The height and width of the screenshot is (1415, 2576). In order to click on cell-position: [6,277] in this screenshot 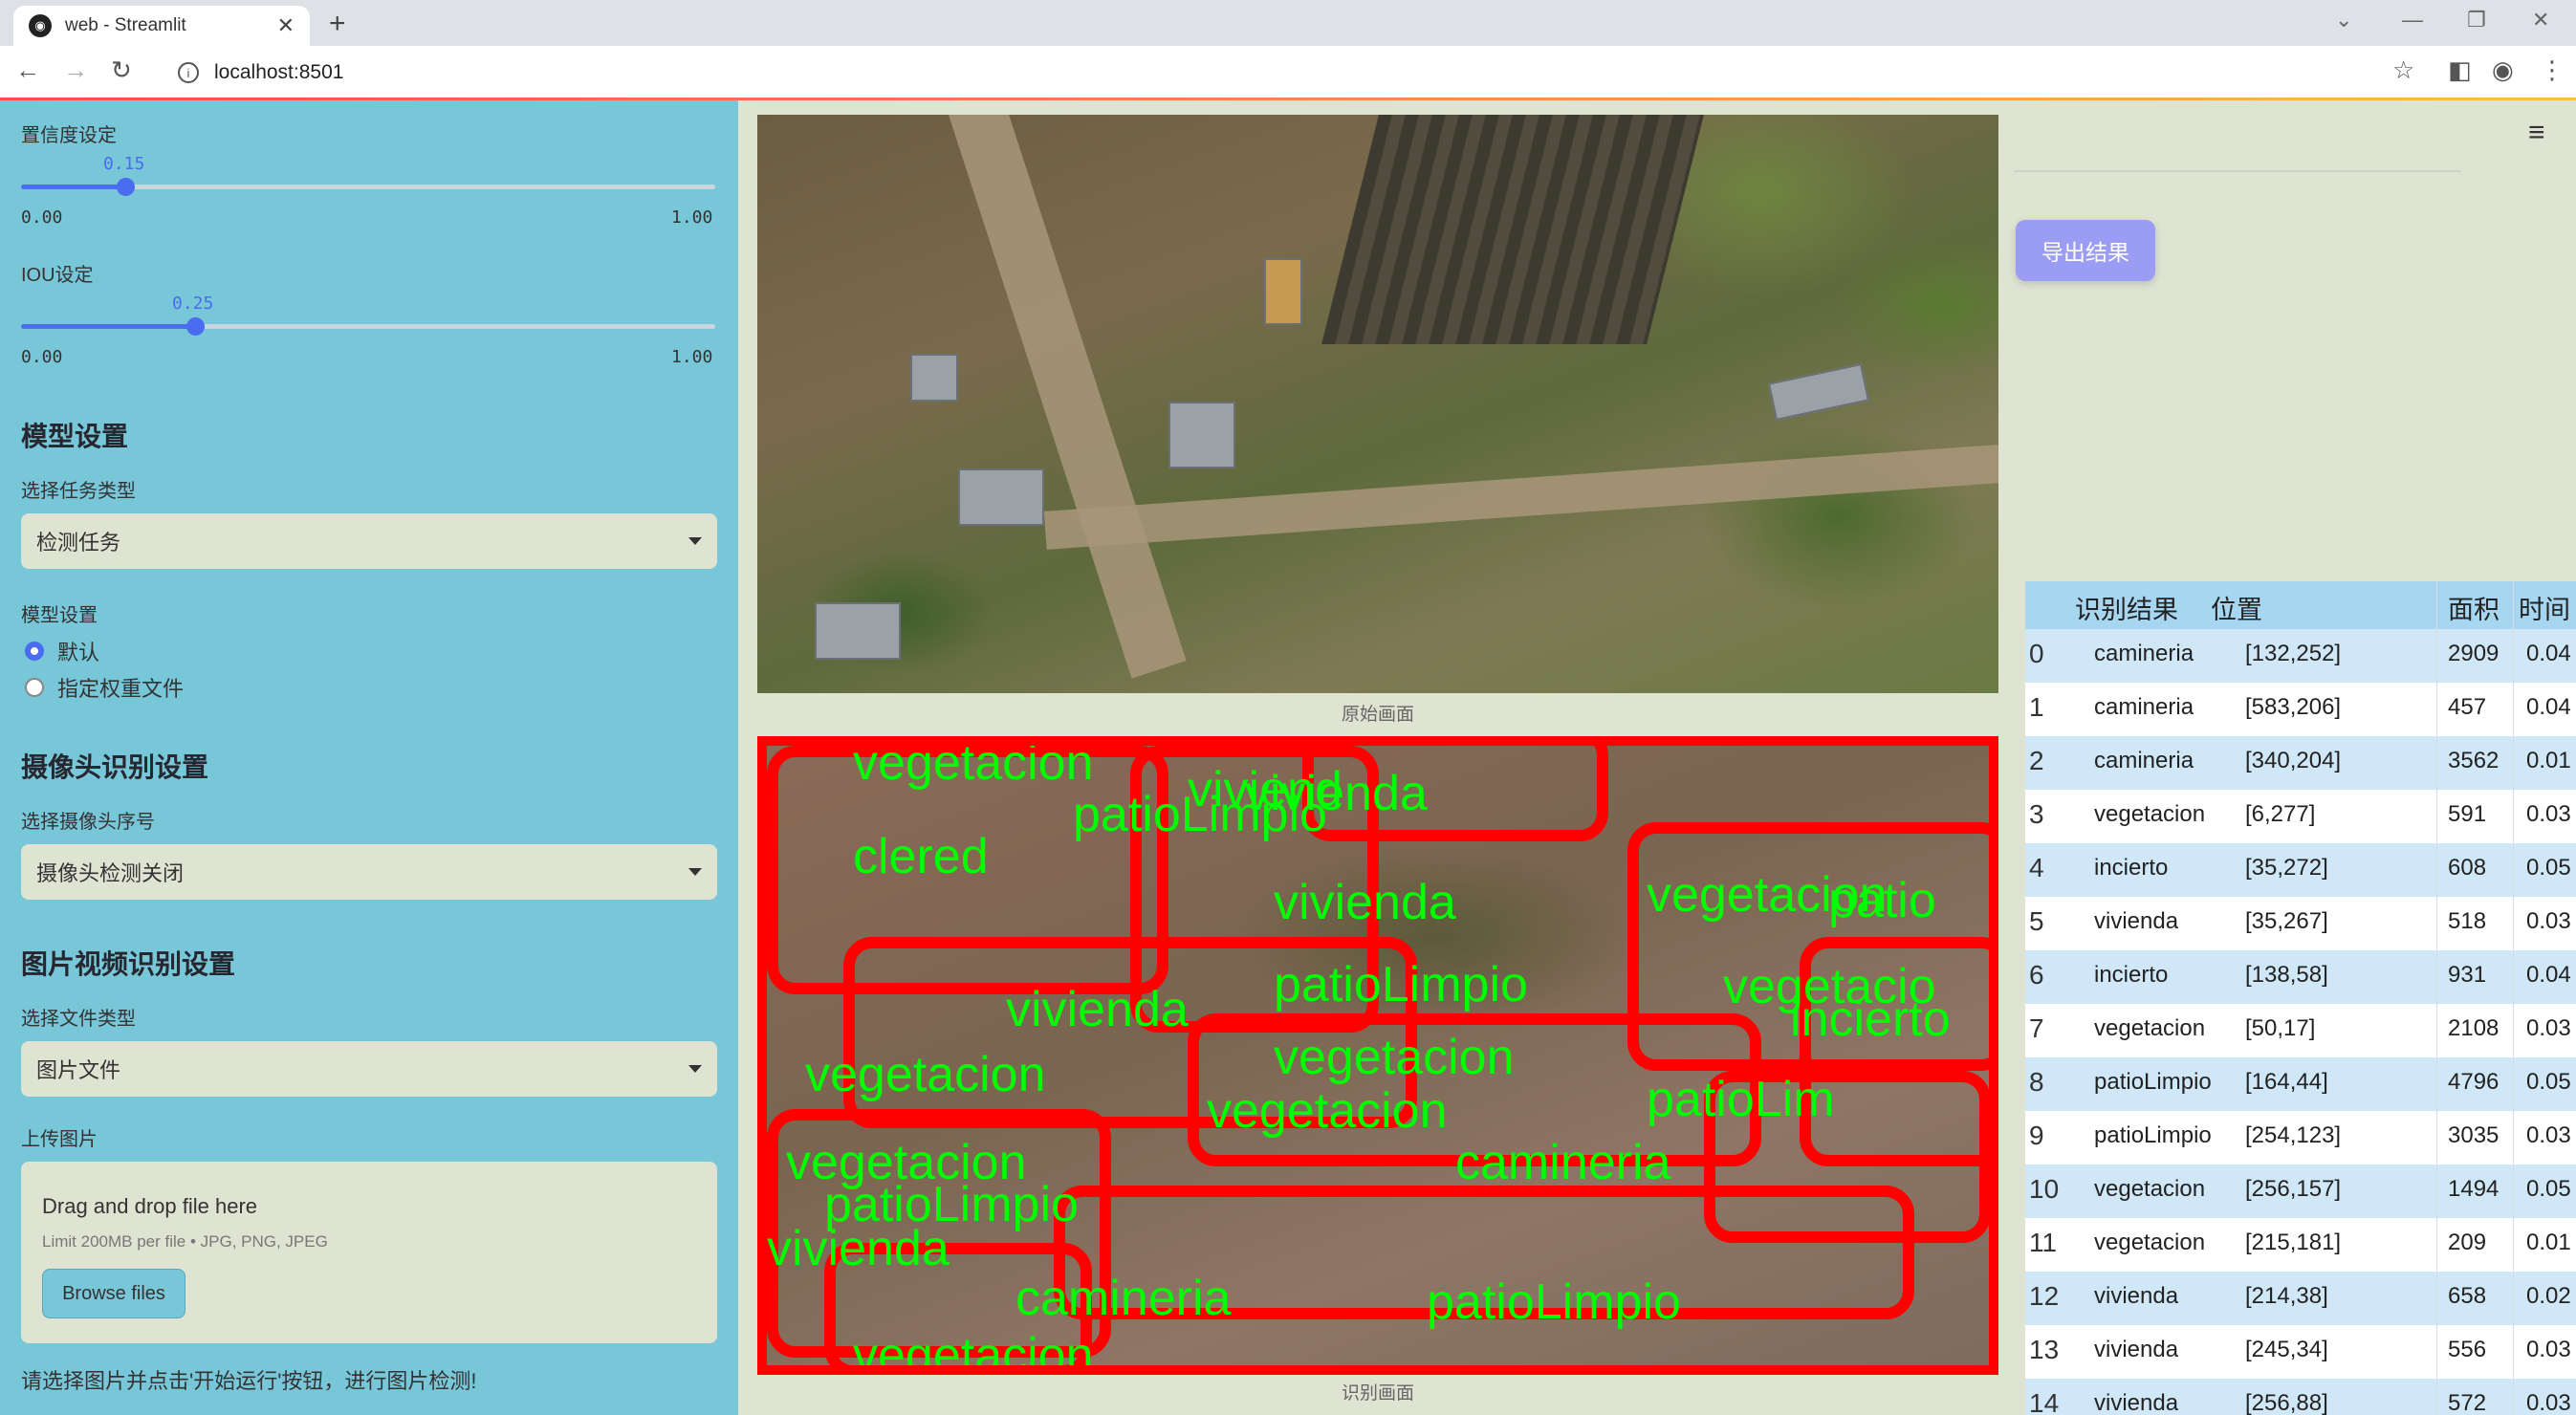, I will do `click(2280, 814)`.